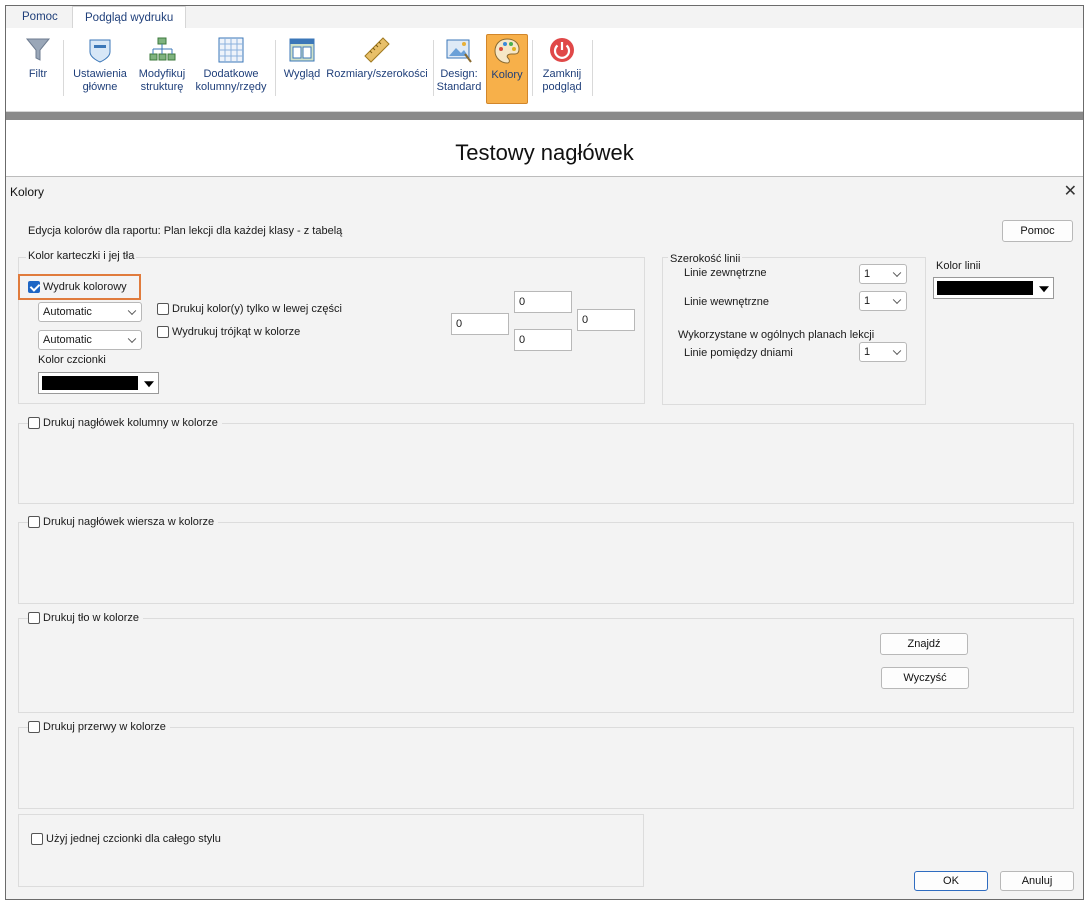  What do you see at coordinates (726, 302) in the screenshot?
I see `inner-lines-label: Linie wewnętrzne` at bounding box center [726, 302].